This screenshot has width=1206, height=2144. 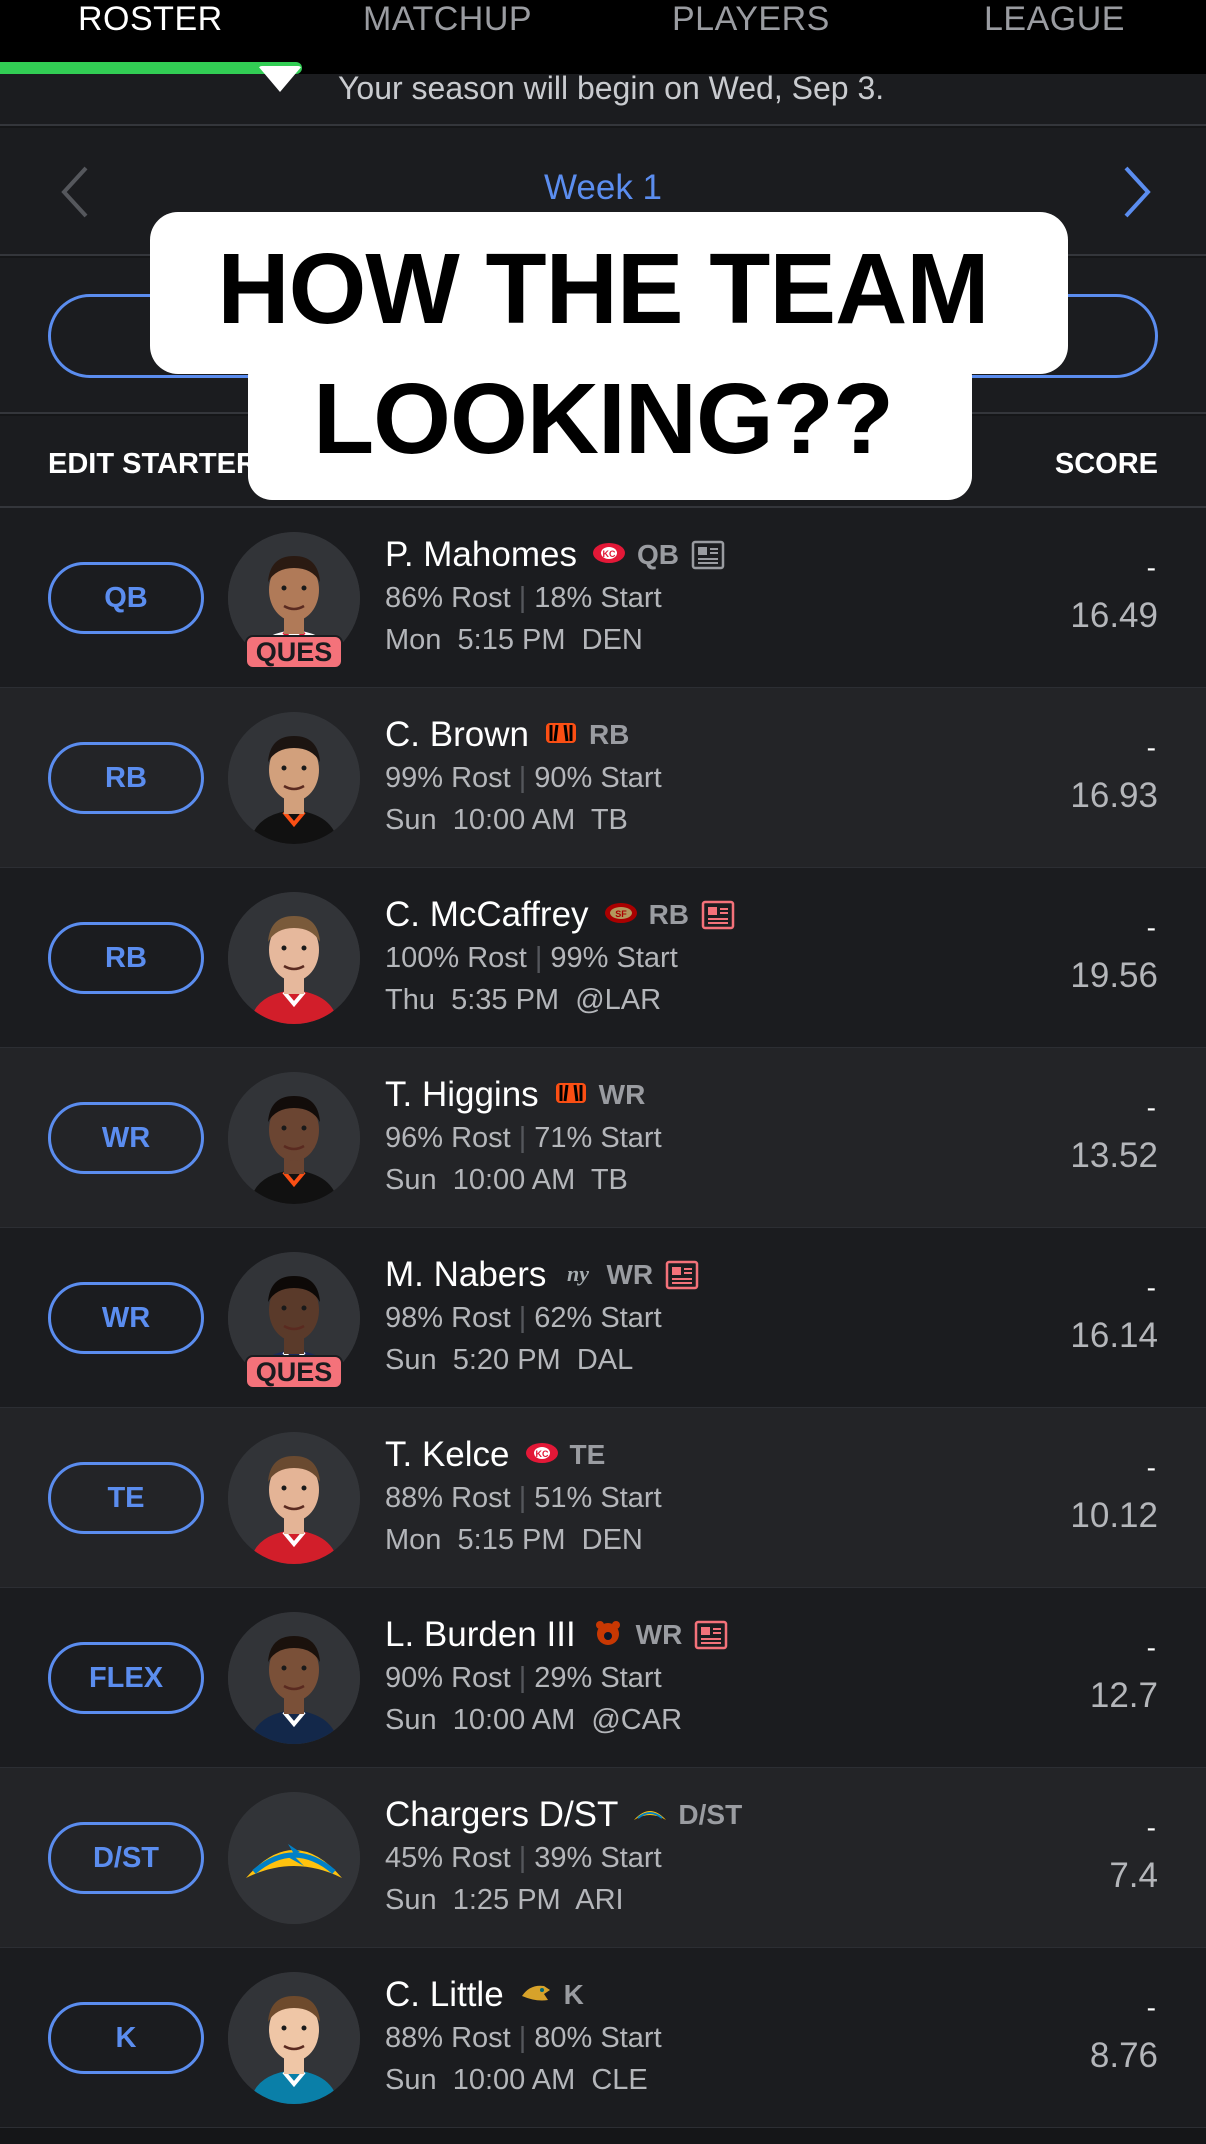 I want to click on lineup-slot-button: D/ST, so click(x=126, y=1858).